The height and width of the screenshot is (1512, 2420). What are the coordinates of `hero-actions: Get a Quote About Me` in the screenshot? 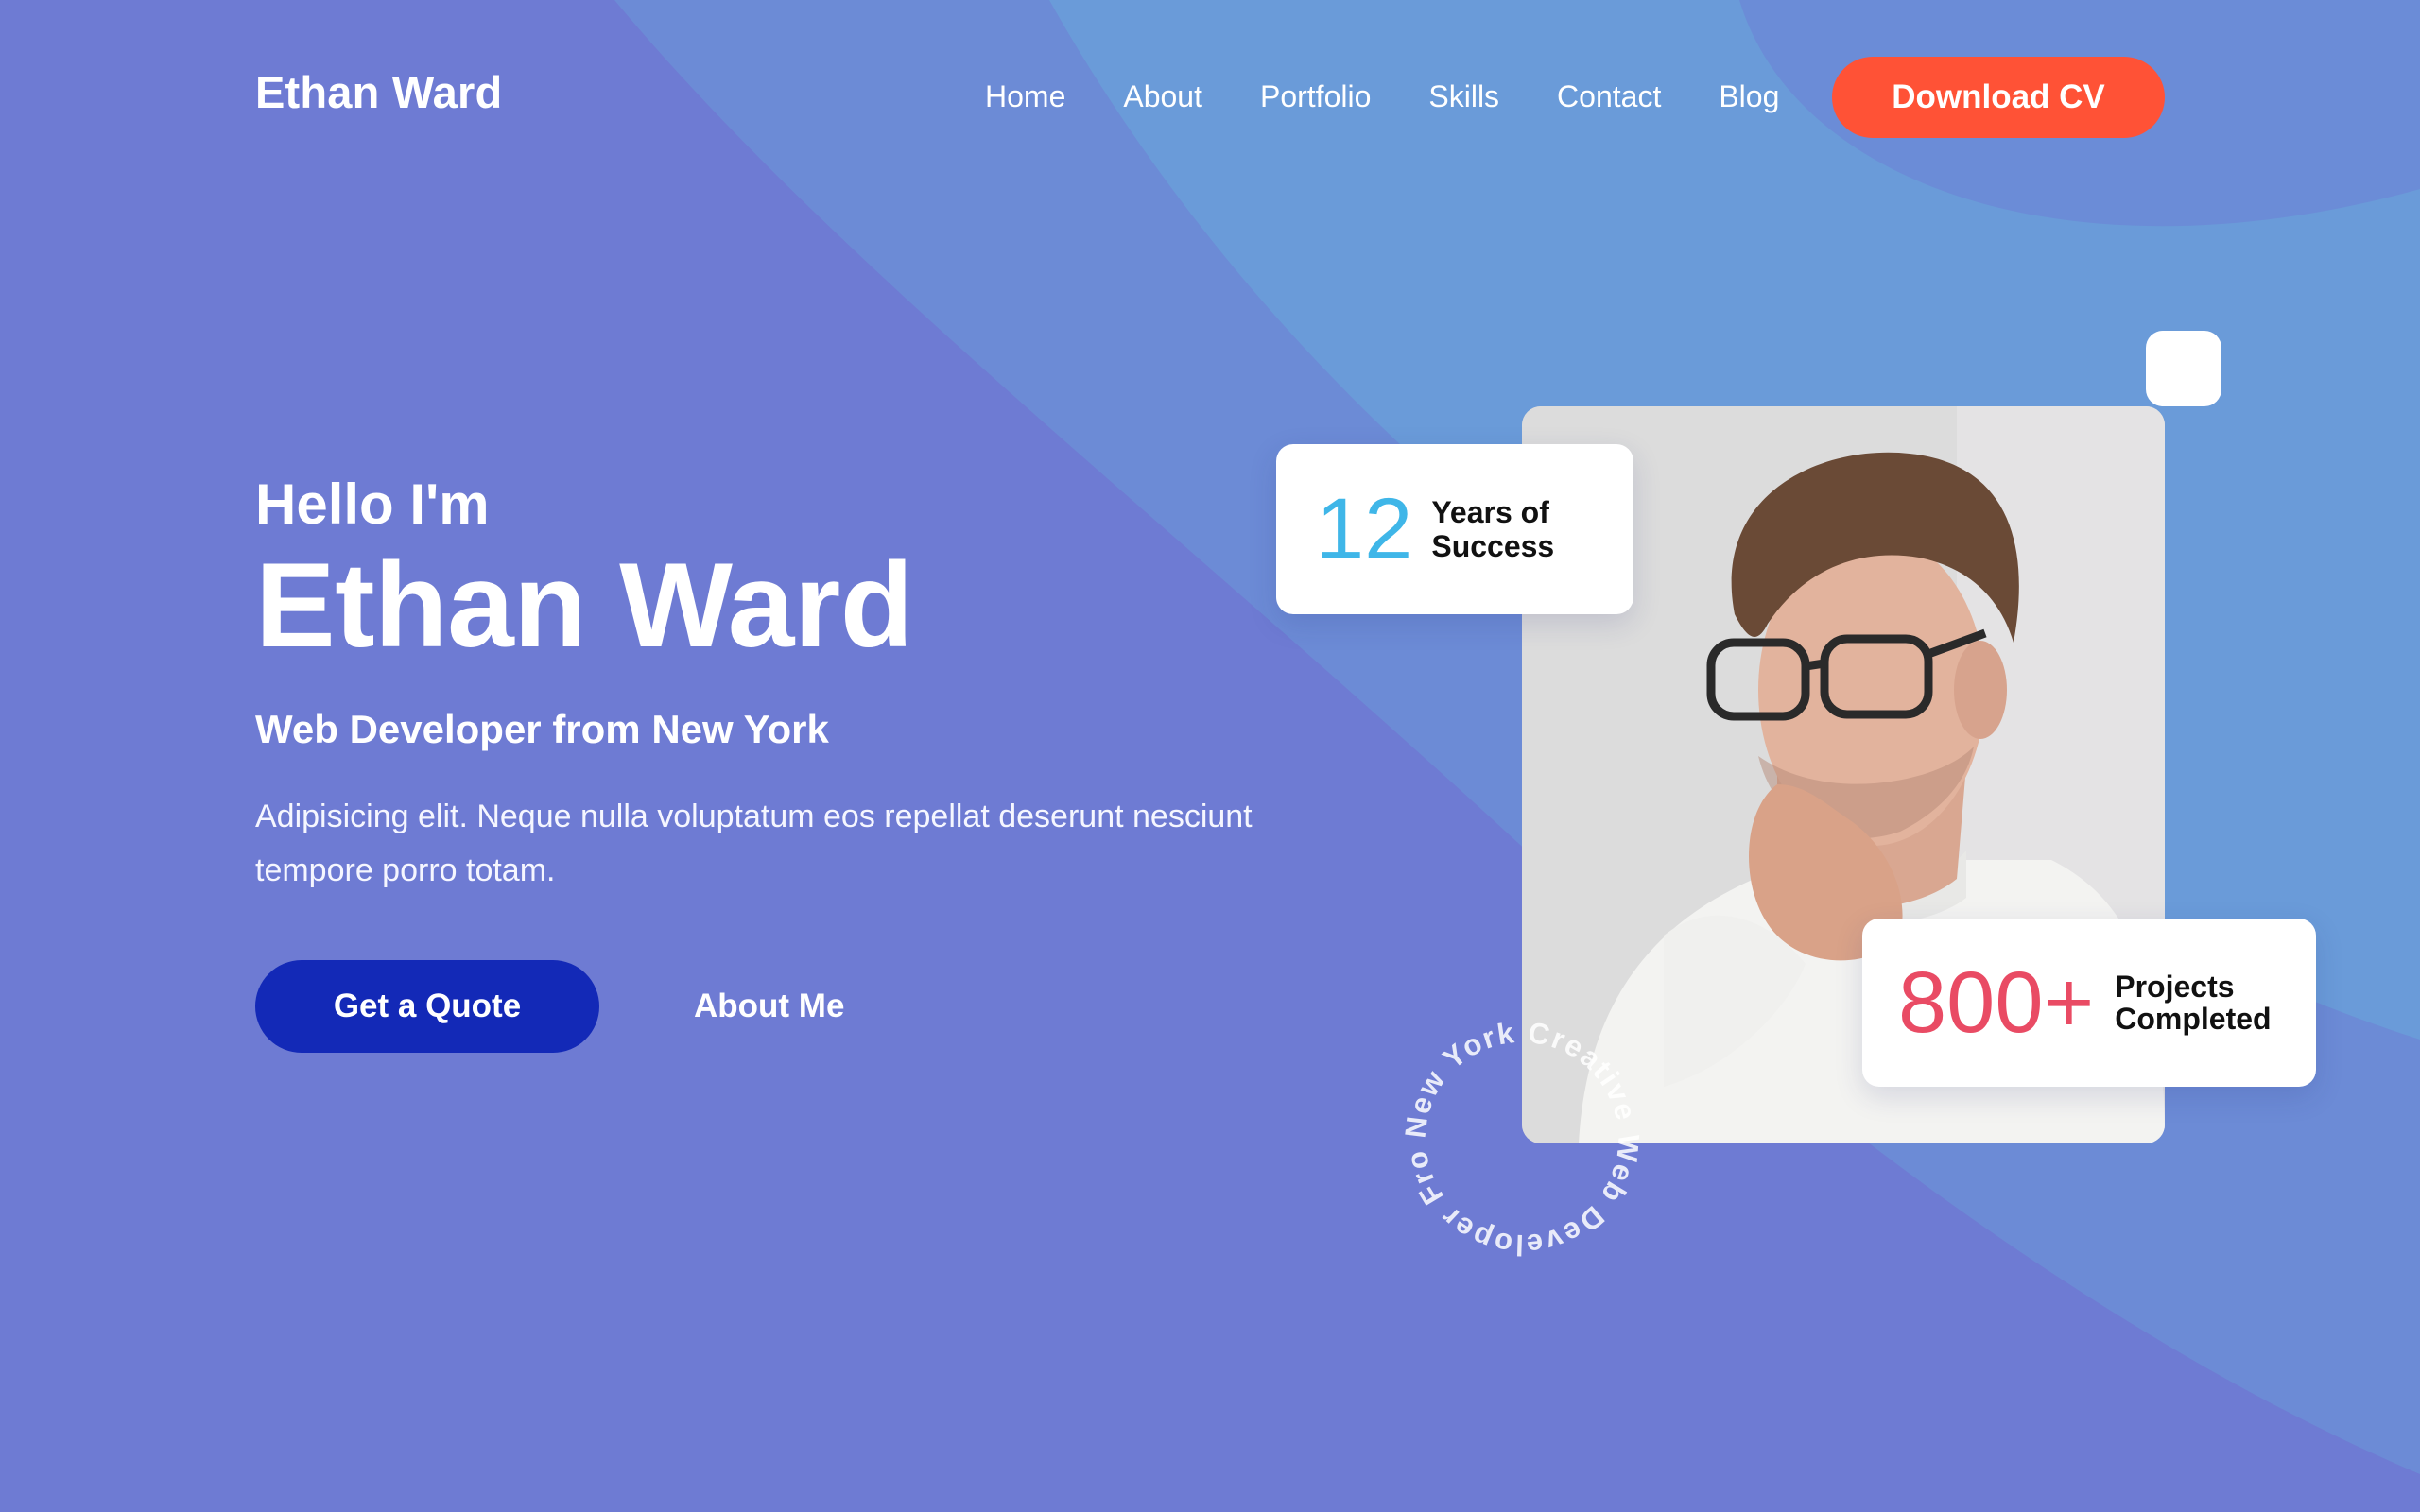 It's located at (775, 1006).